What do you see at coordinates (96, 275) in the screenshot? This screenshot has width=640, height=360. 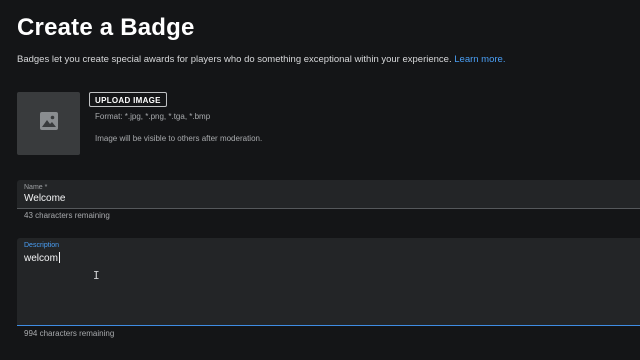 I see `text-cursor-icon: I` at bounding box center [96, 275].